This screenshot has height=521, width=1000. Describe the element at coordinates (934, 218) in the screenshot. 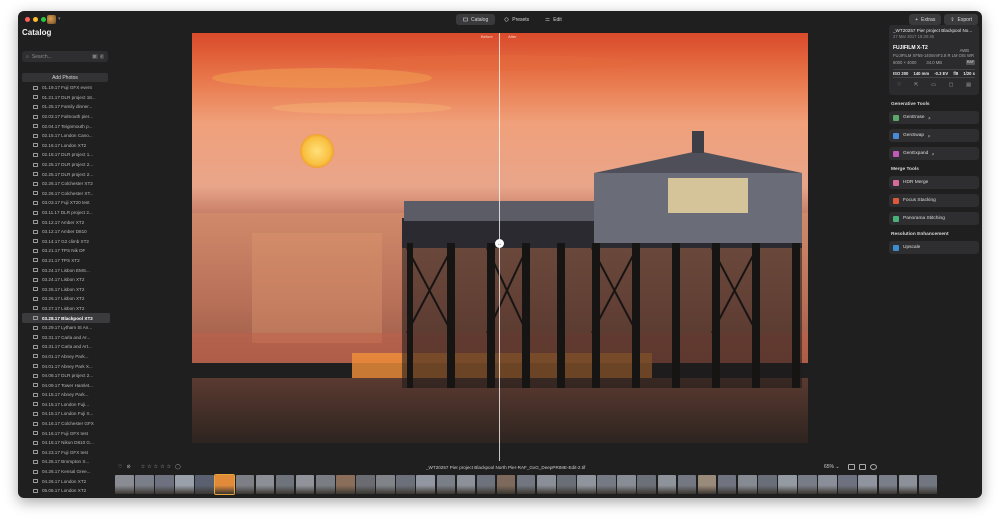

I see `tool-button-panorama-stitching: Panorama Stitching` at that location.